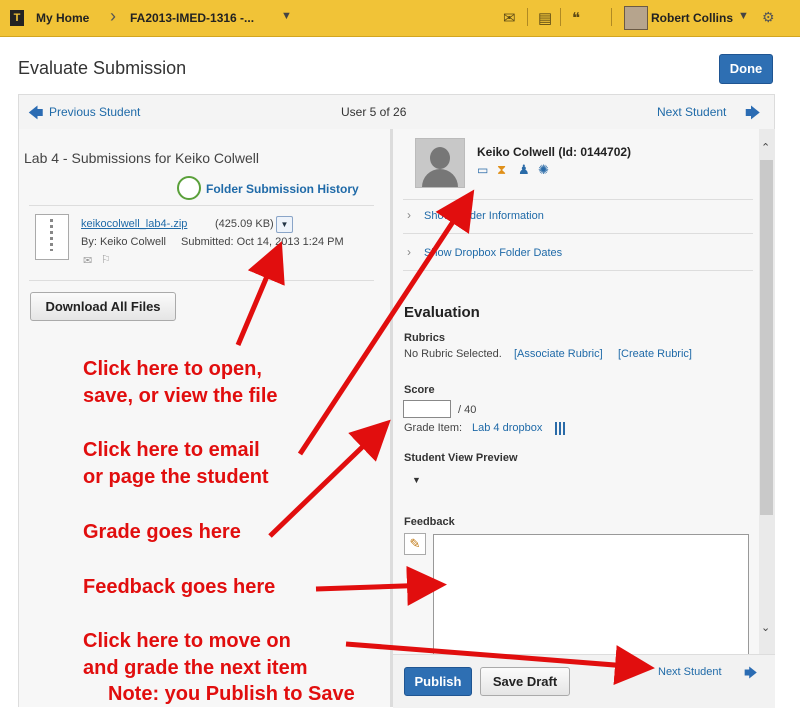 This screenshot has height=708, width=800. Describe the element at coordinates (500, 663) in the screenshot. I see `arrow-to-next-student` at that location.